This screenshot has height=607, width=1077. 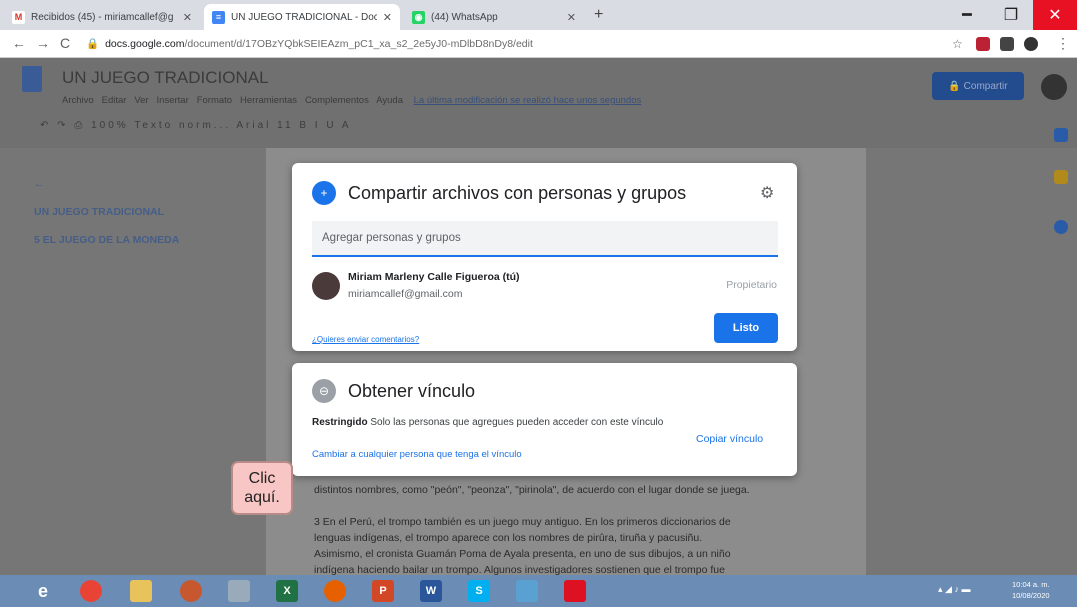 I want to click on system-tray: ▴ ◢ ♪ ▬, so click(x=954, y=589).